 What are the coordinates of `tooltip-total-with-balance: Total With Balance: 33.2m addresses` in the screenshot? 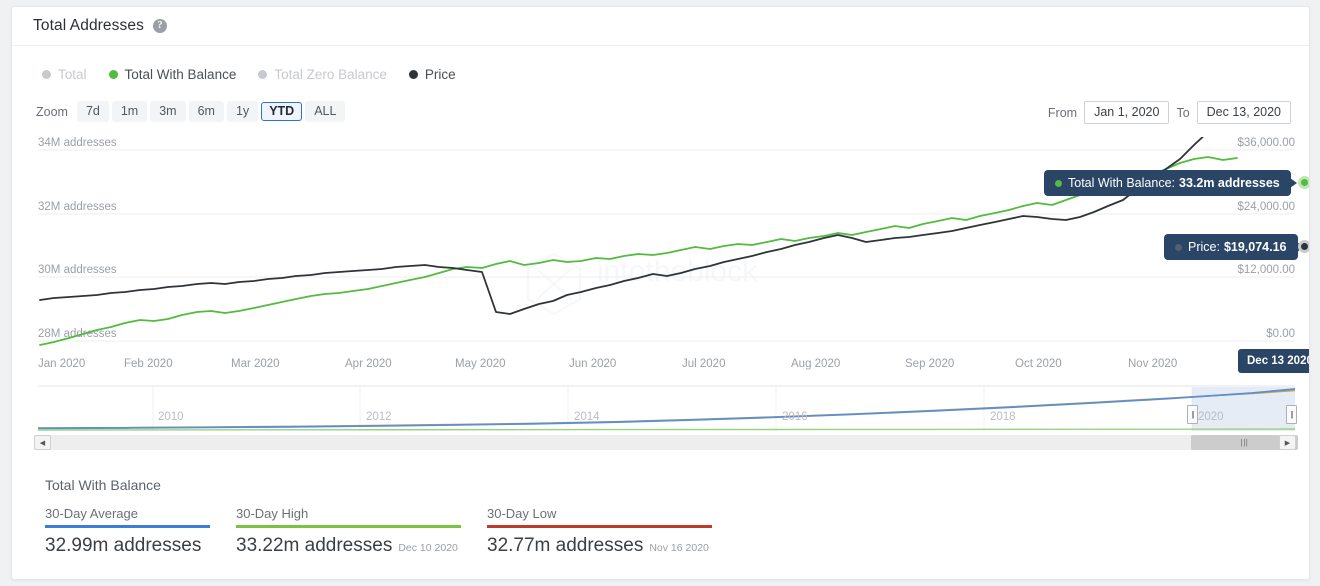 It's located at (1170, 183).